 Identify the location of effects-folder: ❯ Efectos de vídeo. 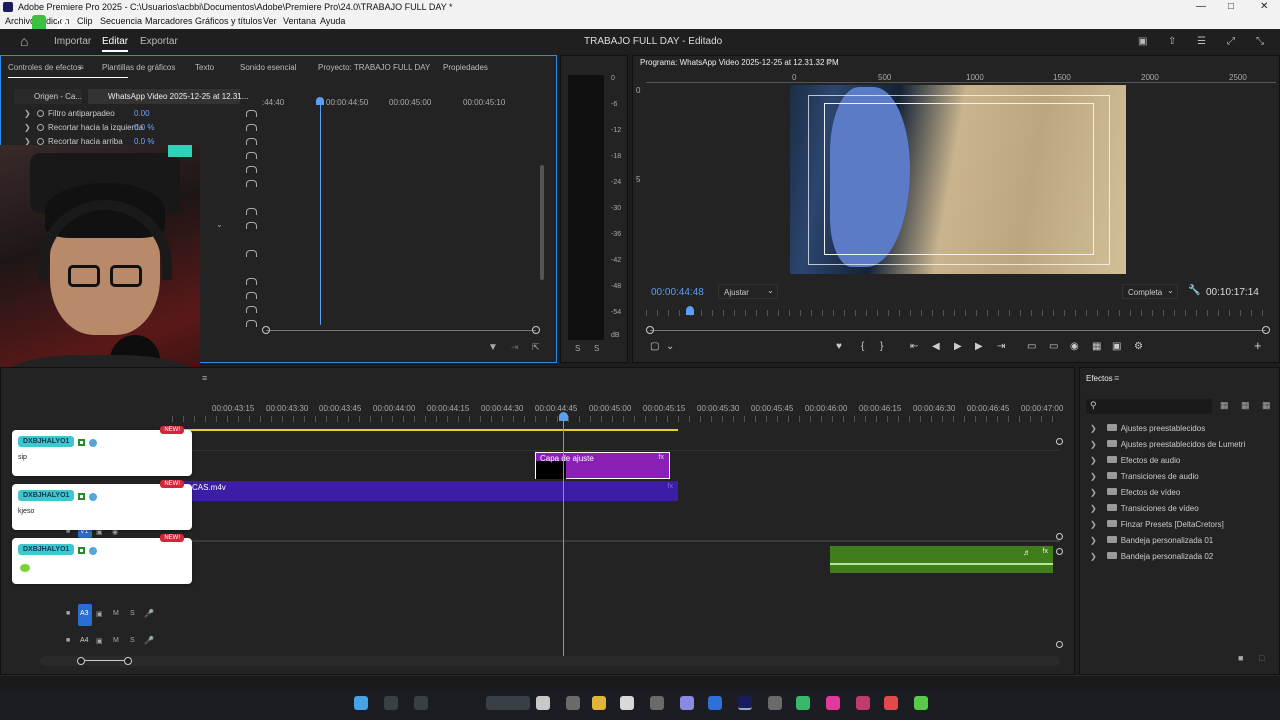
(1135, 492).